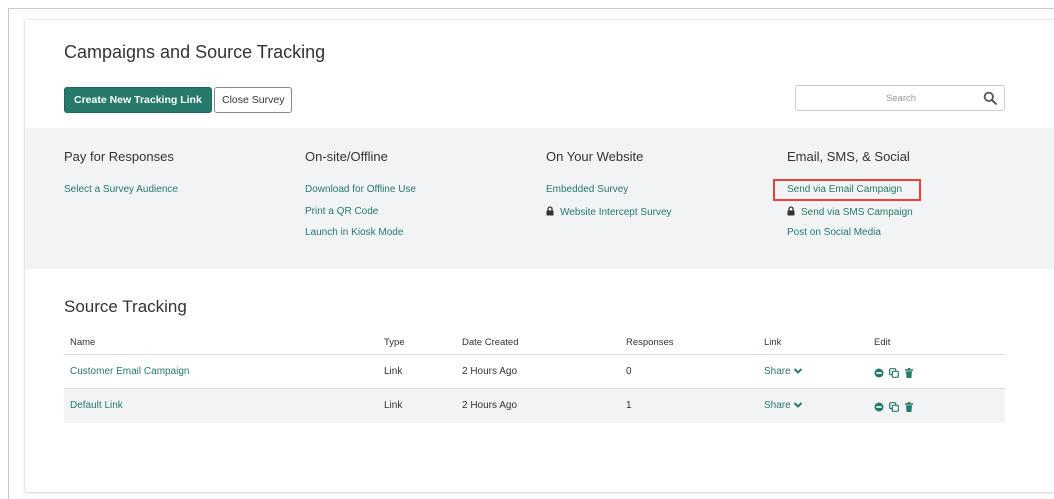  Describe the element at coordinates (534, 406) in the screenshot. I see `table-row: Default Link Link 2 Hours Ago 1 Share` at that location.